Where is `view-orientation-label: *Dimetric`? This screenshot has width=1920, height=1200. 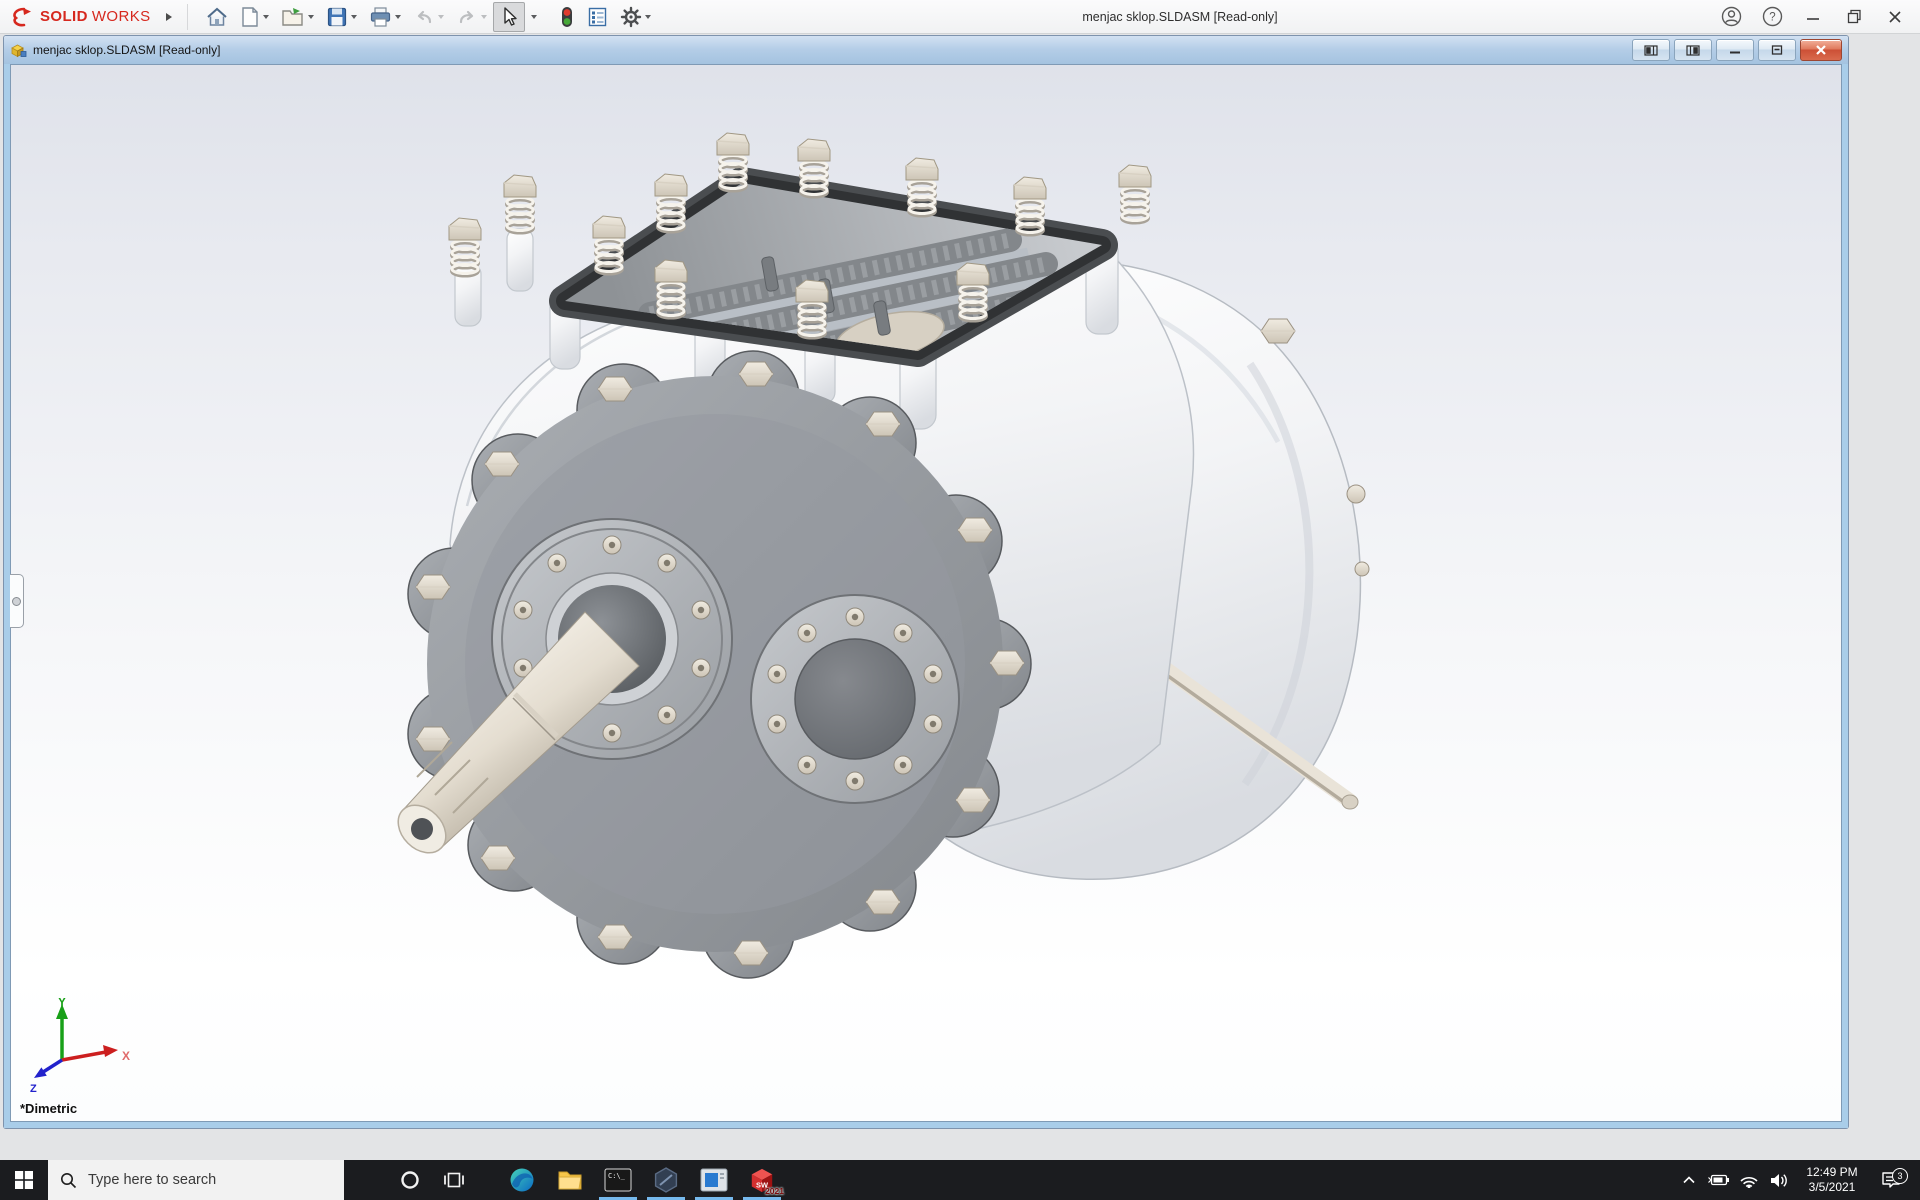
view-orientation-label: *Dimetric is located at coordinates (49, 1108).